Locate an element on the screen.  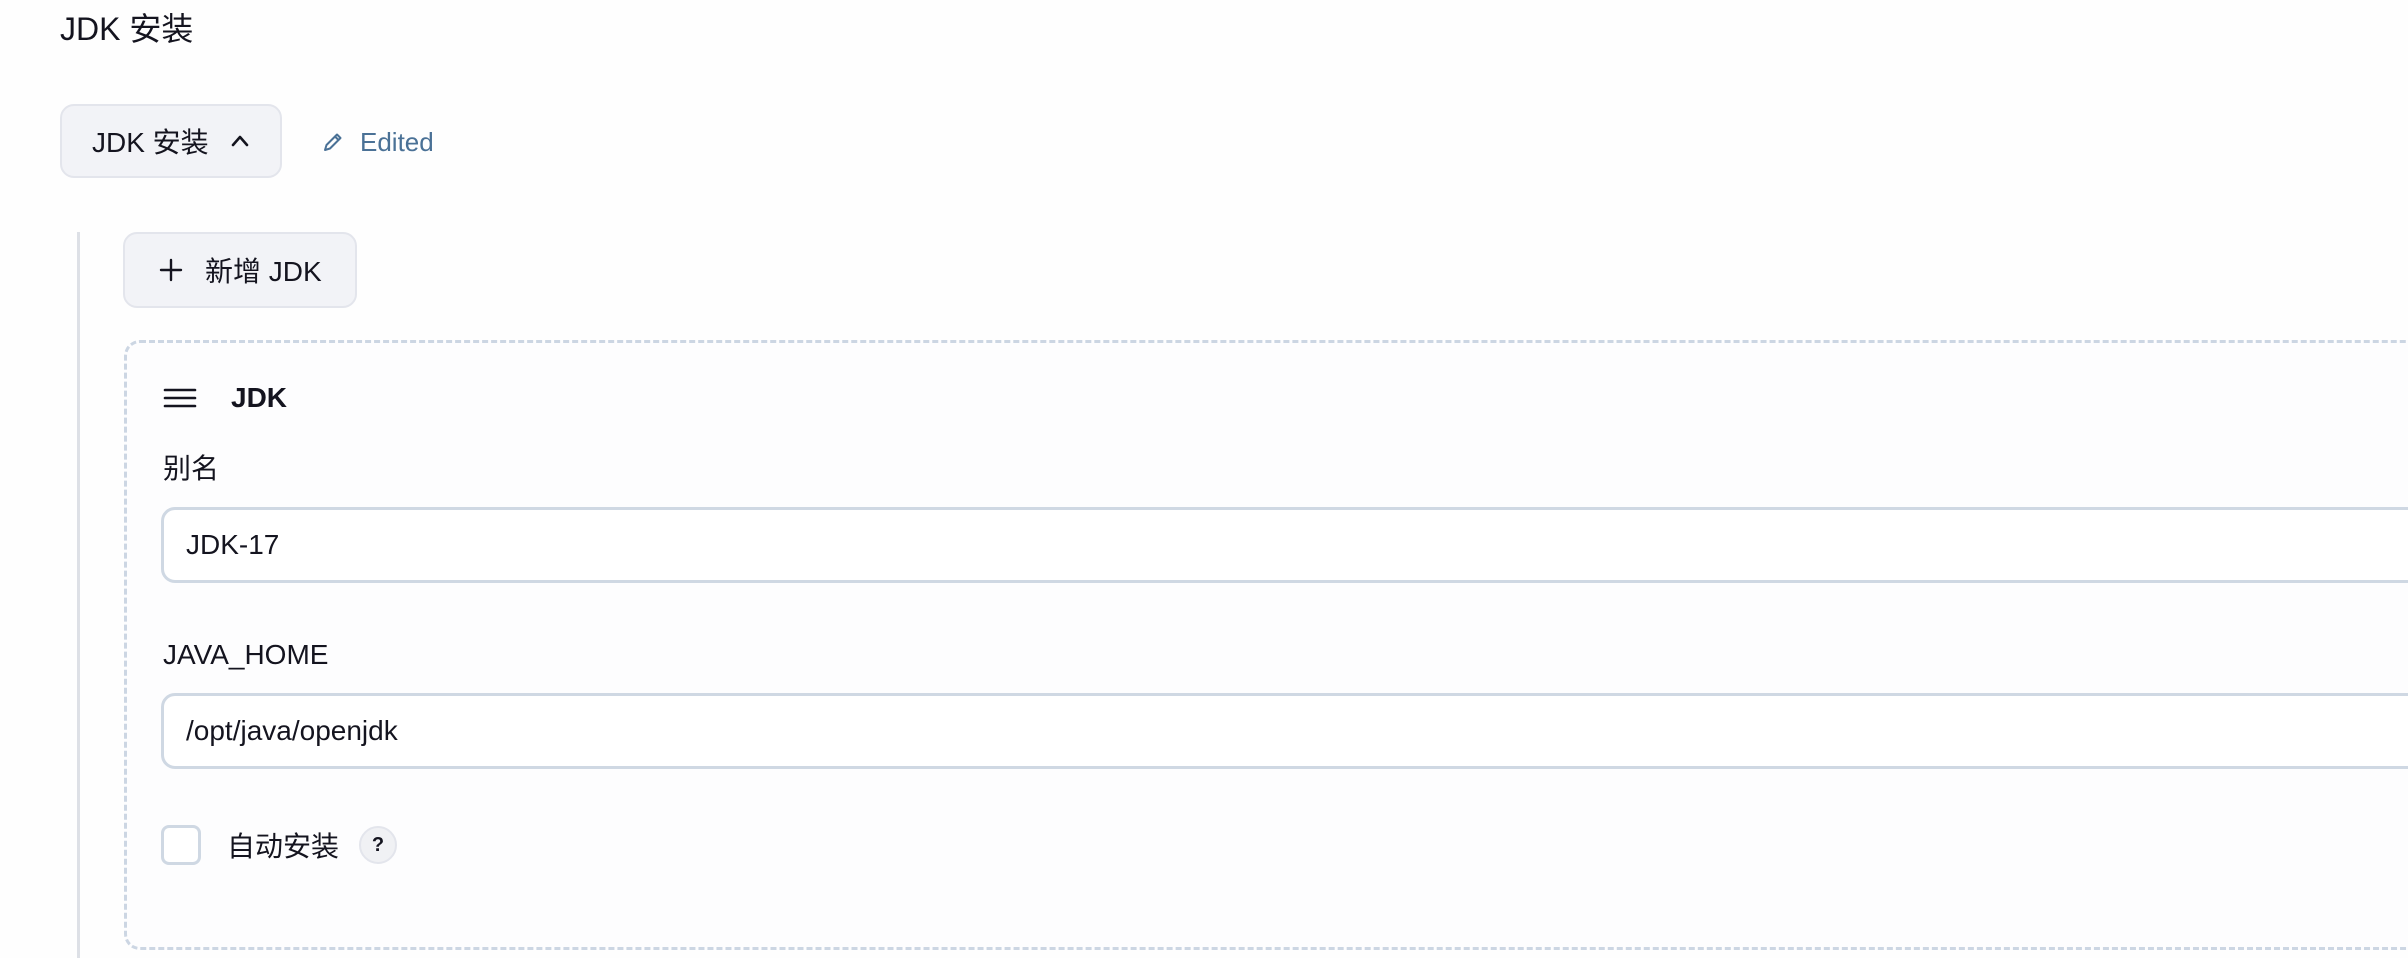
help-icon: ? is located at coordinates (378, 845).